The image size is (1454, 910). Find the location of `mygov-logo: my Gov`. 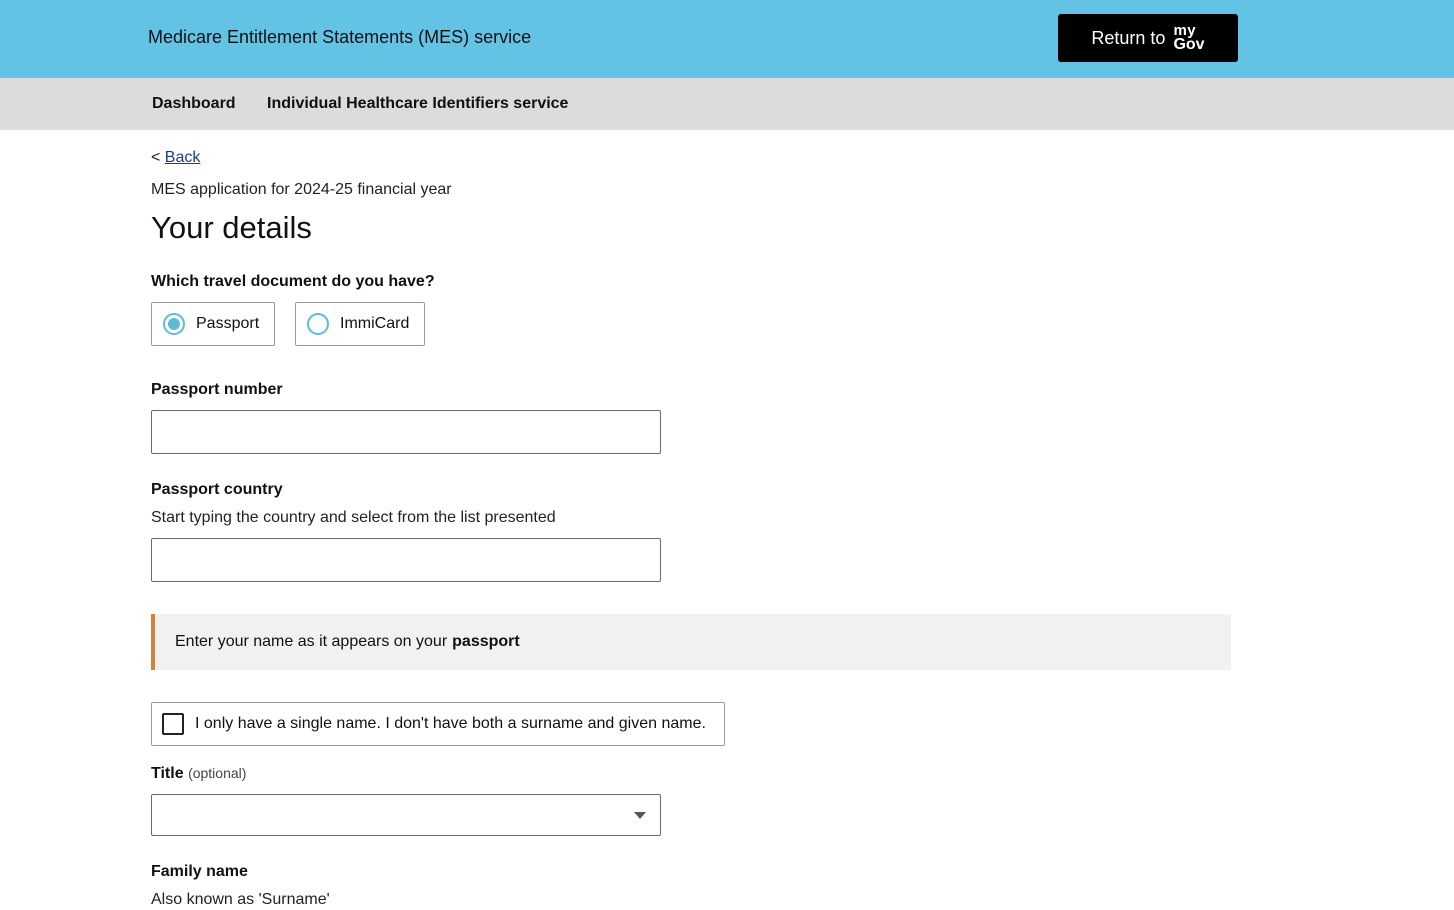

mygov-logo: my Gov is located at coordinates (1189, 38).